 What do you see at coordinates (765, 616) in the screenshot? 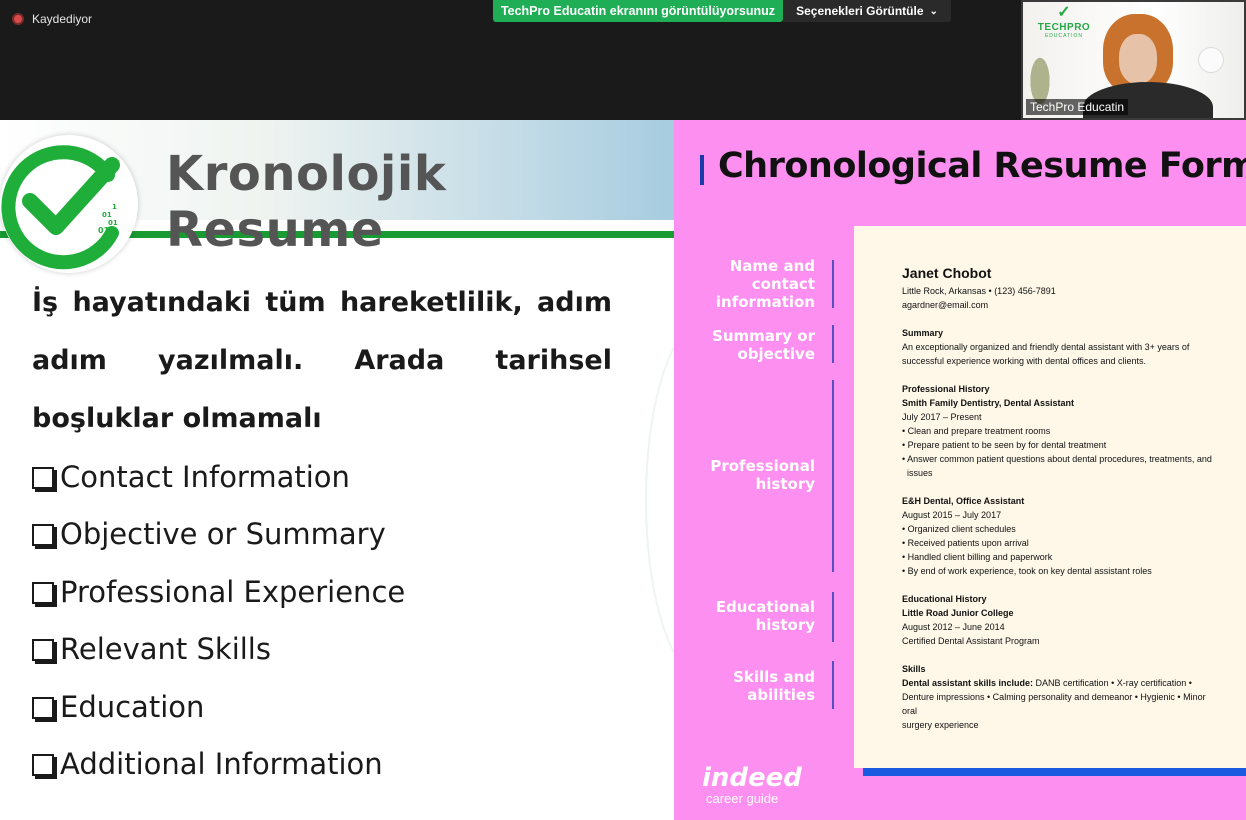
I see `section-label-education: Educational history` at bounding box center [765, 616].